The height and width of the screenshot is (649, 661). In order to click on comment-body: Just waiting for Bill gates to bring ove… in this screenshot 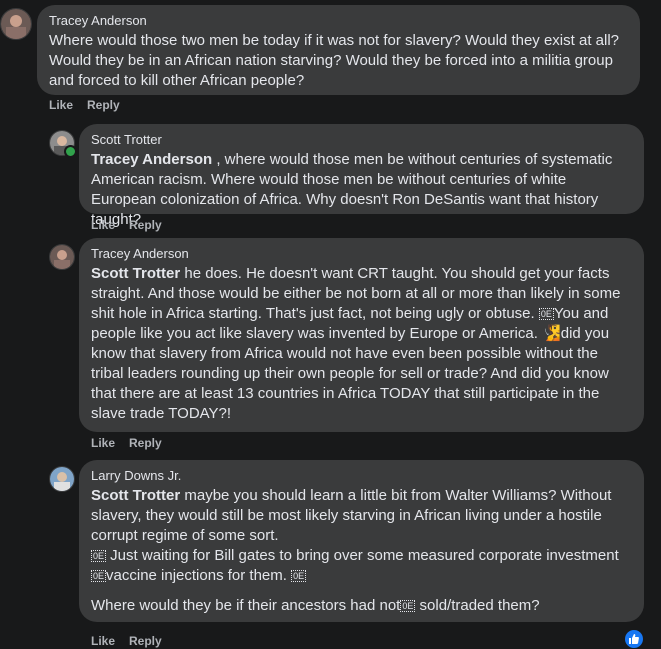, I will do `click(364, 555)`.